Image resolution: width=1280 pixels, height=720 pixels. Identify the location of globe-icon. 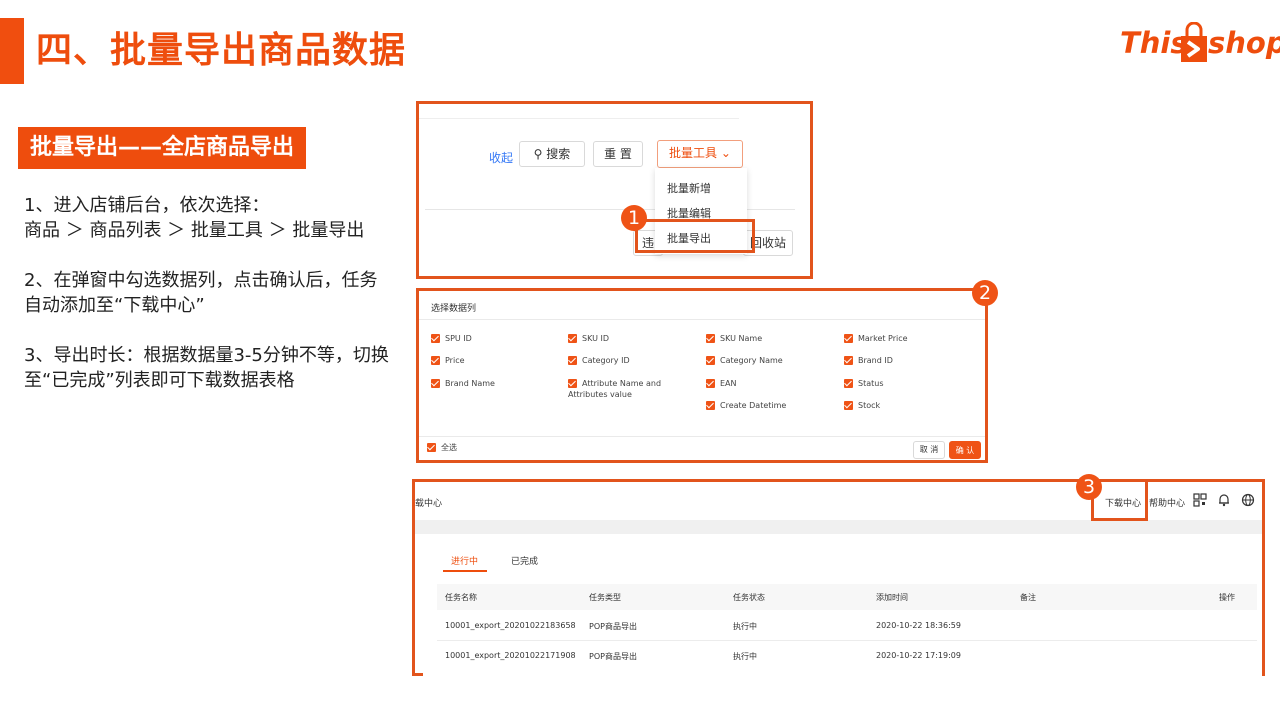
(1248, 500).